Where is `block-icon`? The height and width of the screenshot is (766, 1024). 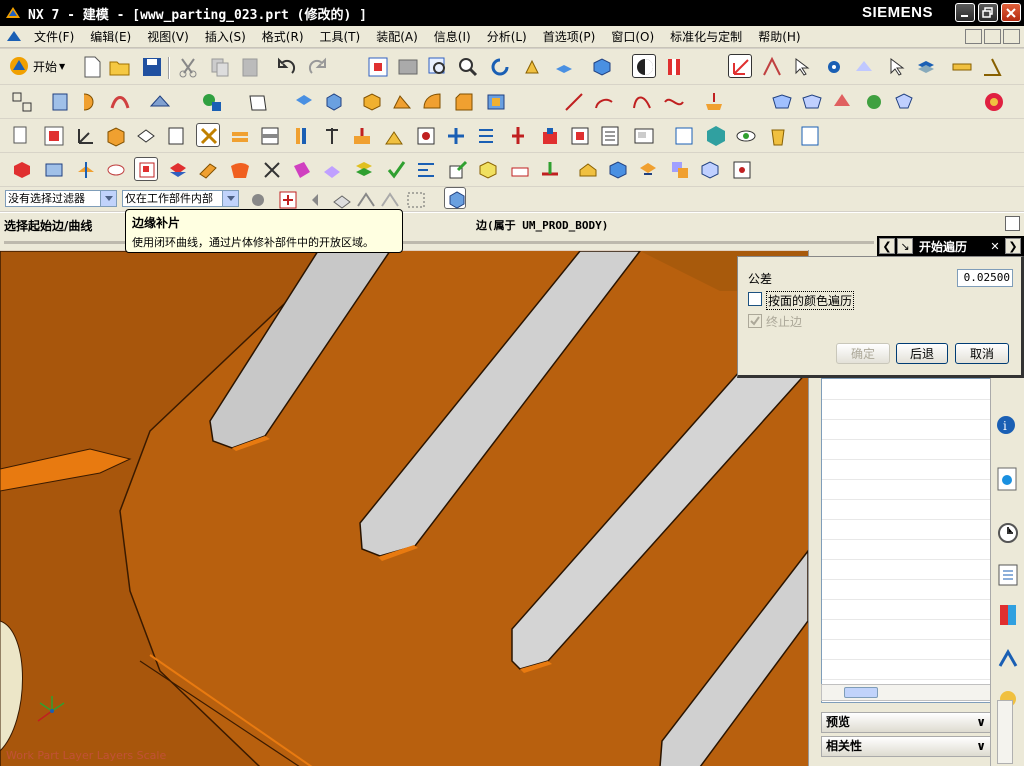
block-icon is located at coordinates (304, 102).